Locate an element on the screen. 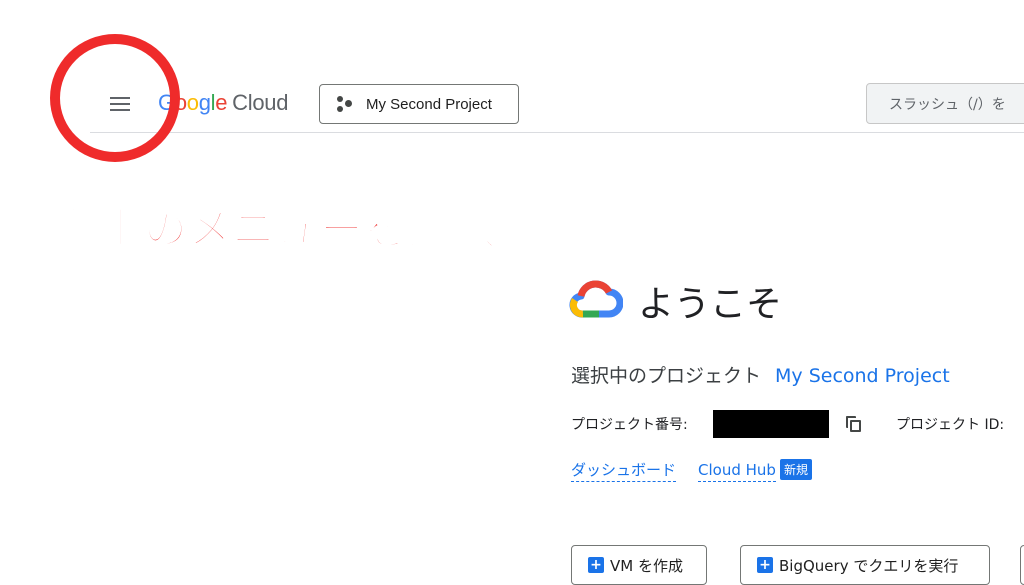  google-letter: g is located at coordinates (204, 102).